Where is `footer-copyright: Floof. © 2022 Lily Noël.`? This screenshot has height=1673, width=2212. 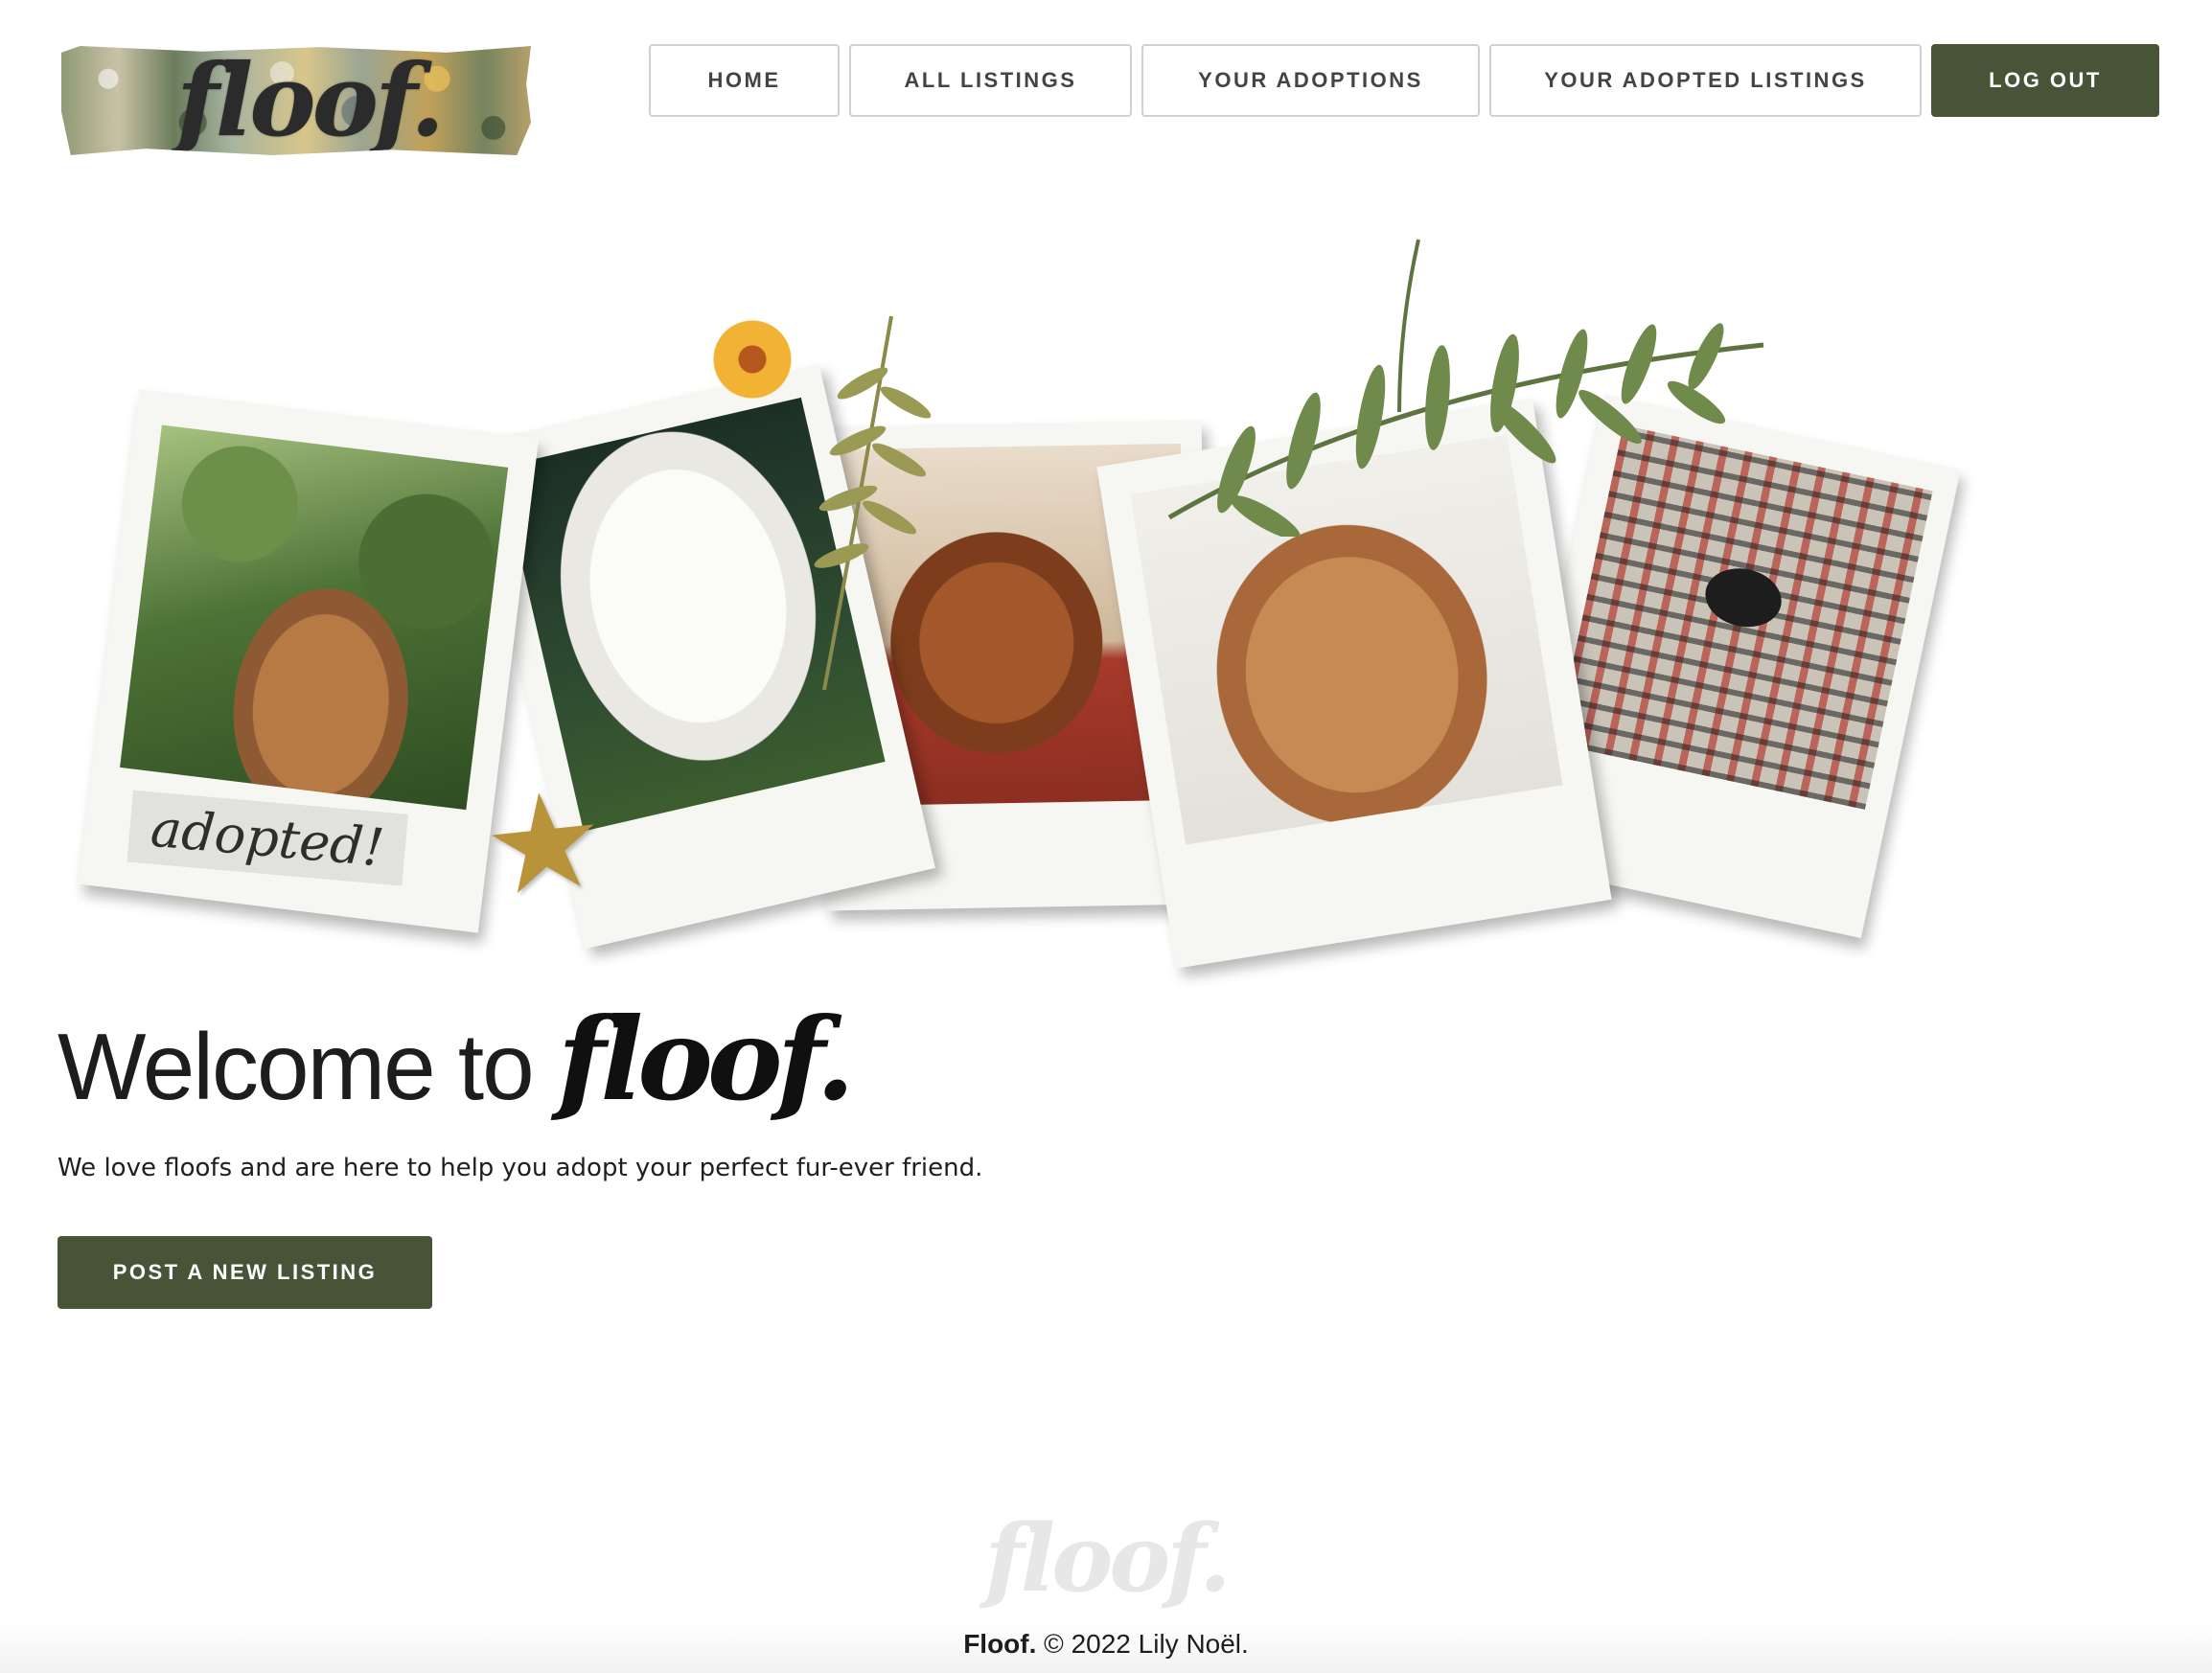
footer-copyright: Floof. © 2022 Lily Noël. is located at coordinates (1106, 1644).